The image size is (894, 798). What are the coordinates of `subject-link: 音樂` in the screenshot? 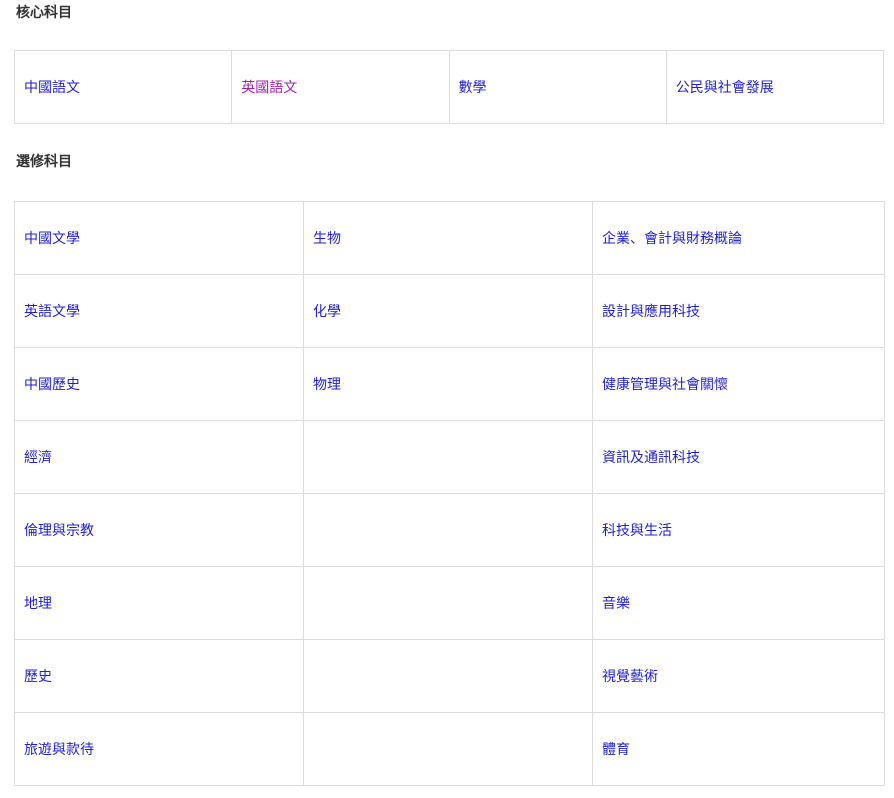 It's located at (616, 604).